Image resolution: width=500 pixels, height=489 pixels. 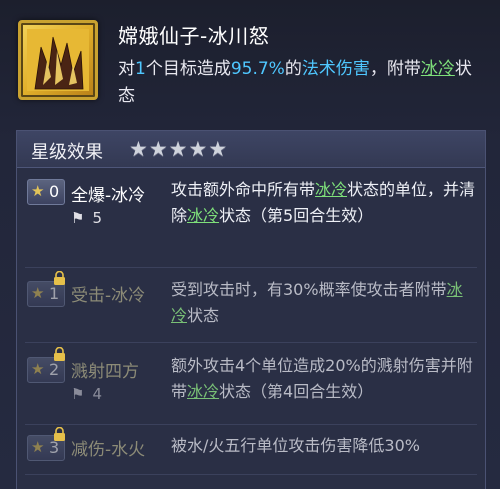 I want to click on desc-text: 状态（第4回合生效）, so click(x=296, y=391).